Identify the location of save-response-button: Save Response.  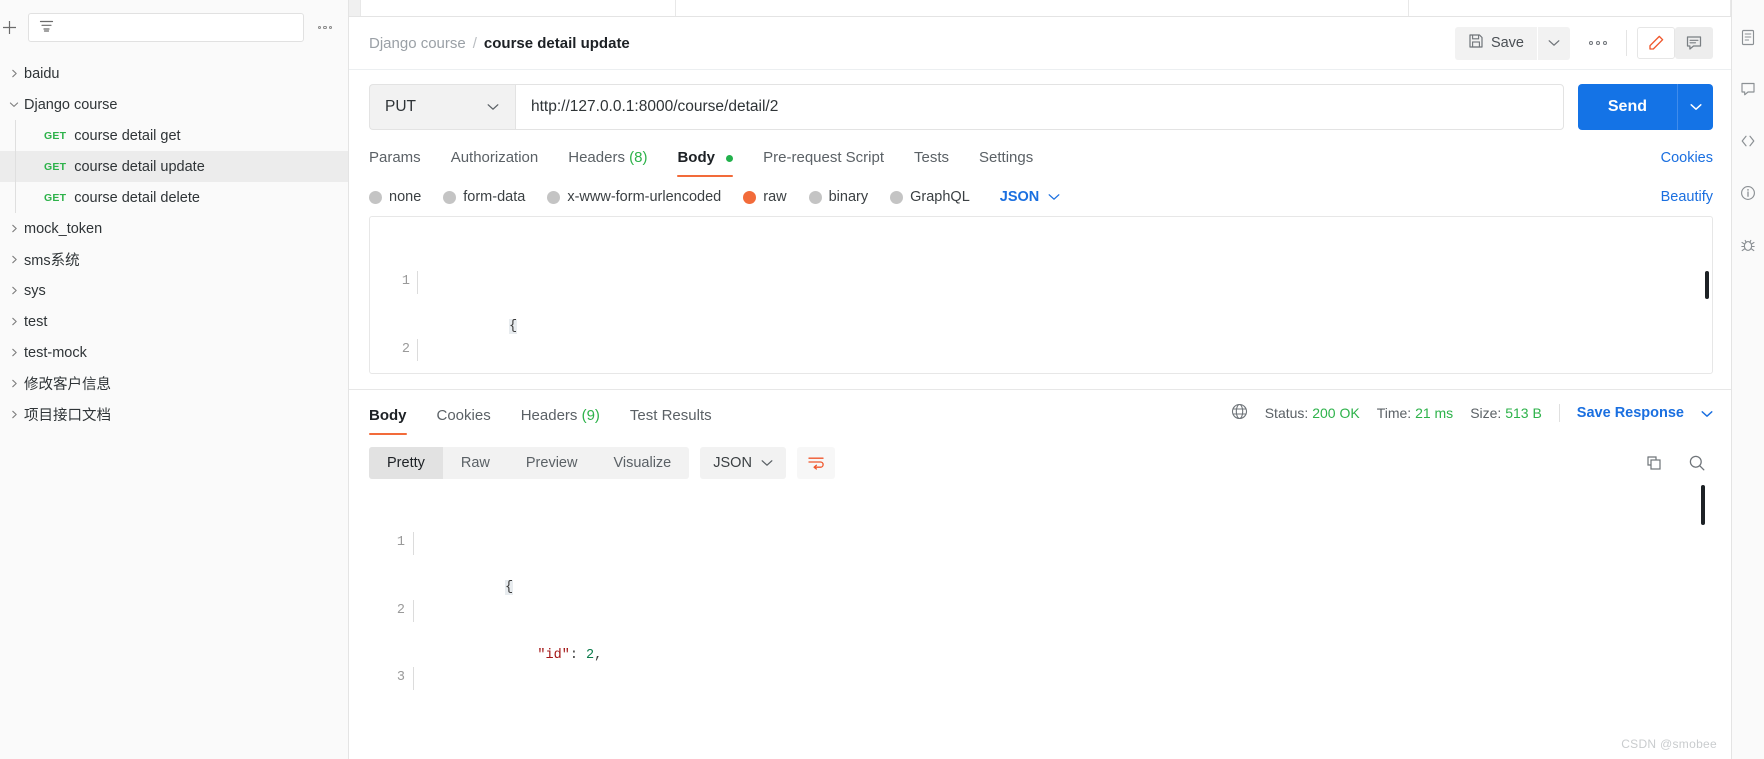
(1630, 413).